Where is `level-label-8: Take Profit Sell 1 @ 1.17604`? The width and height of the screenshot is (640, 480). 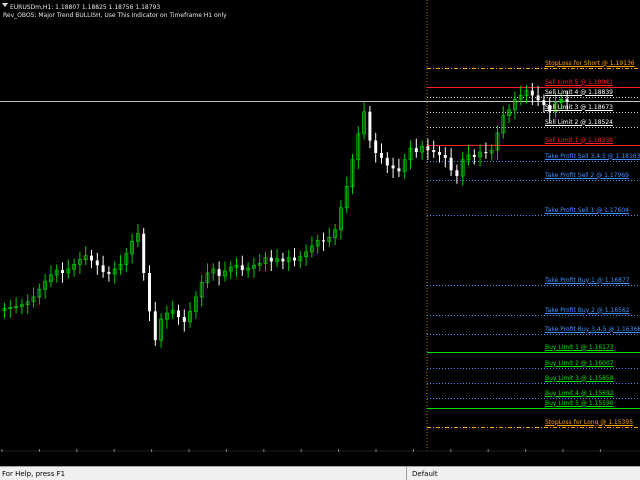 level-label-8: Take Profit Sell 1 @ 1.17604 is located at coordinates (587, 210).